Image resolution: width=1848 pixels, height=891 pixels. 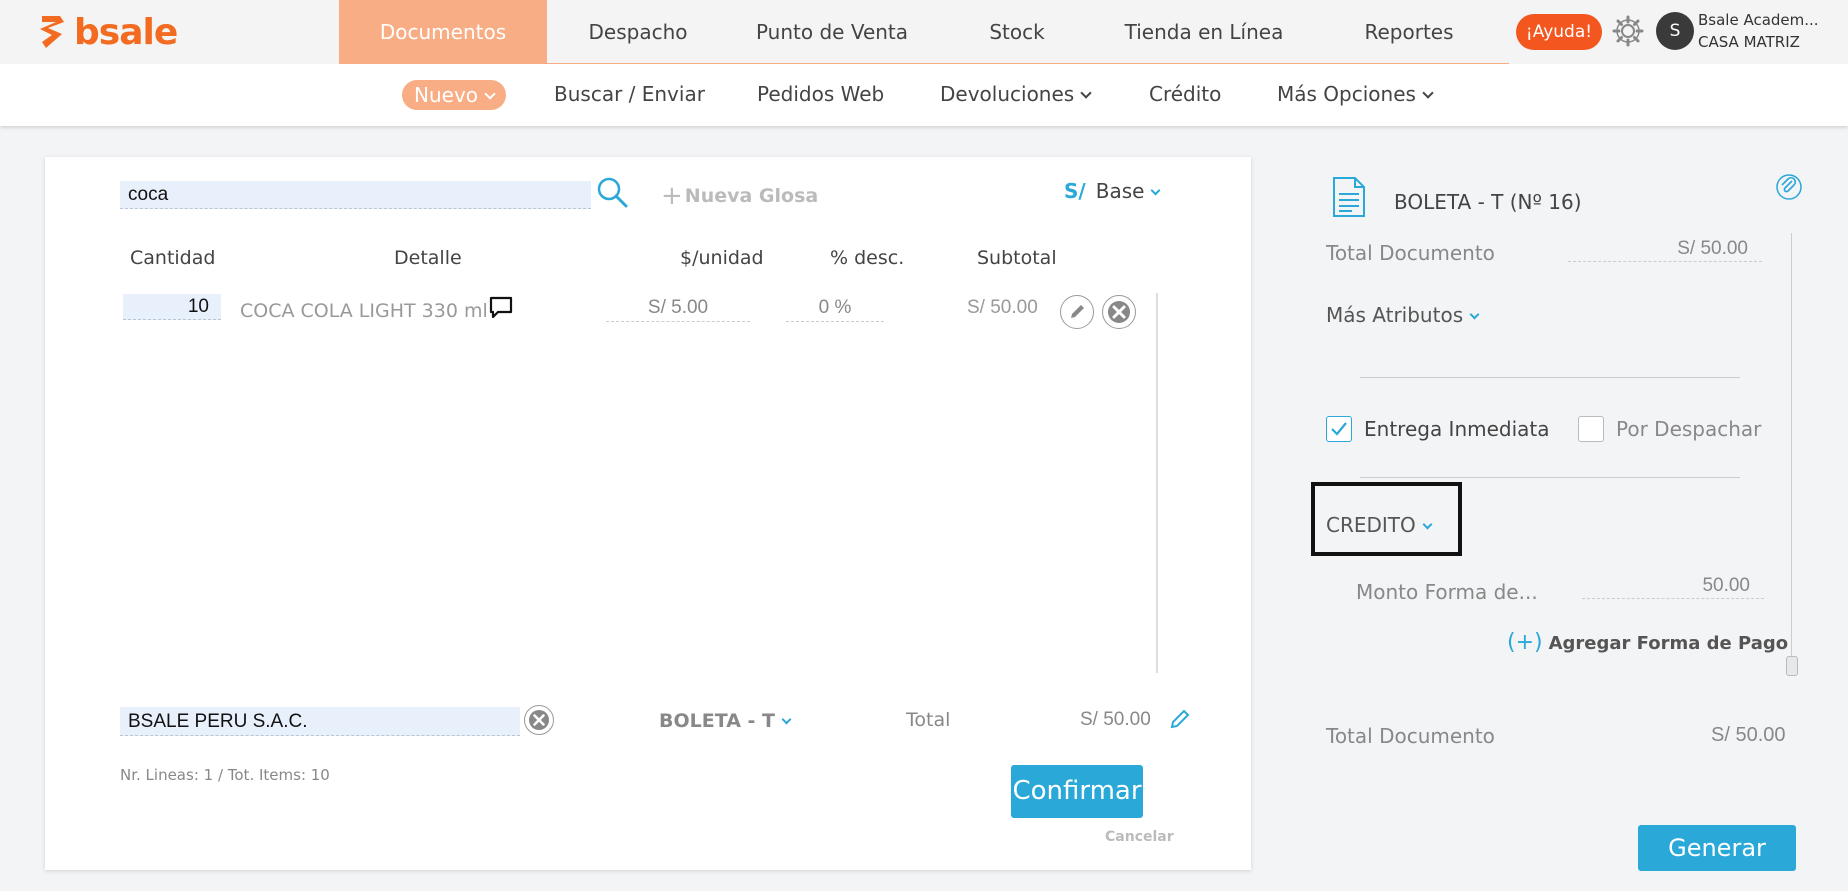 What do you see at coordinates (1139, 837) in the screenshot?
I see `cancel-link: Cancelar` at bounding box center [1139, 837].